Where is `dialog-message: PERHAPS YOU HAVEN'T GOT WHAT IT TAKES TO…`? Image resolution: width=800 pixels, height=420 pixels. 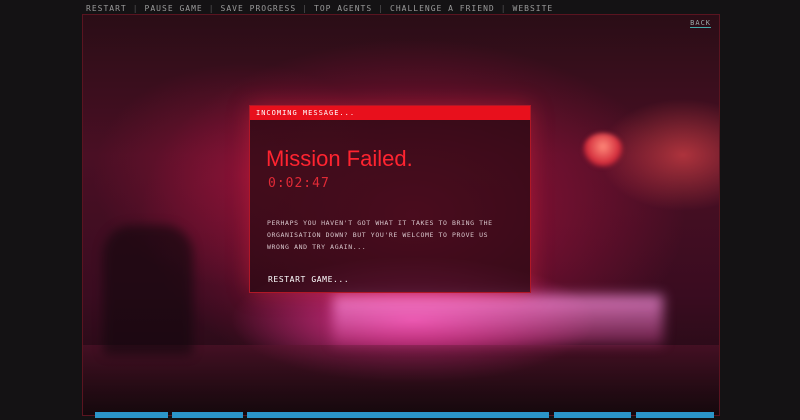
dialog-message: PERHAPS YOU HAVEN'T GOT WHAT IT TAKES TO… is located at coordinates (380, 235).